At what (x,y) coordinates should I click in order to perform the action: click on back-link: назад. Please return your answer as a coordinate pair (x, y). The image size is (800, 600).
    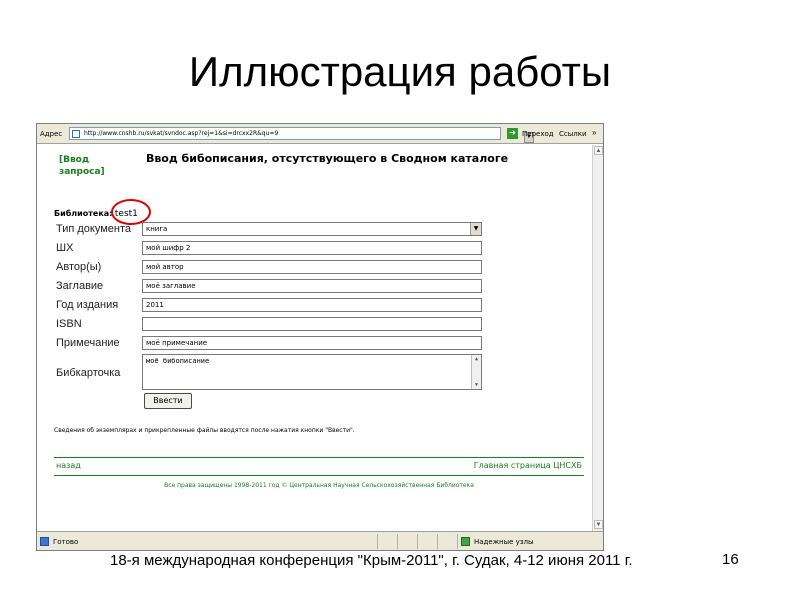
    Looking at the image, I should click on (68, 465).